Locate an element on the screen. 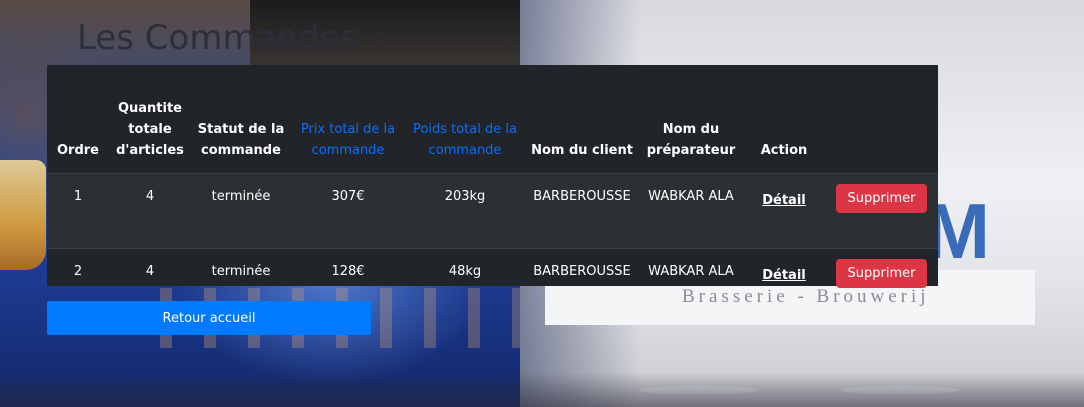  status-cell: terminée is located at coordinates (241, 211).